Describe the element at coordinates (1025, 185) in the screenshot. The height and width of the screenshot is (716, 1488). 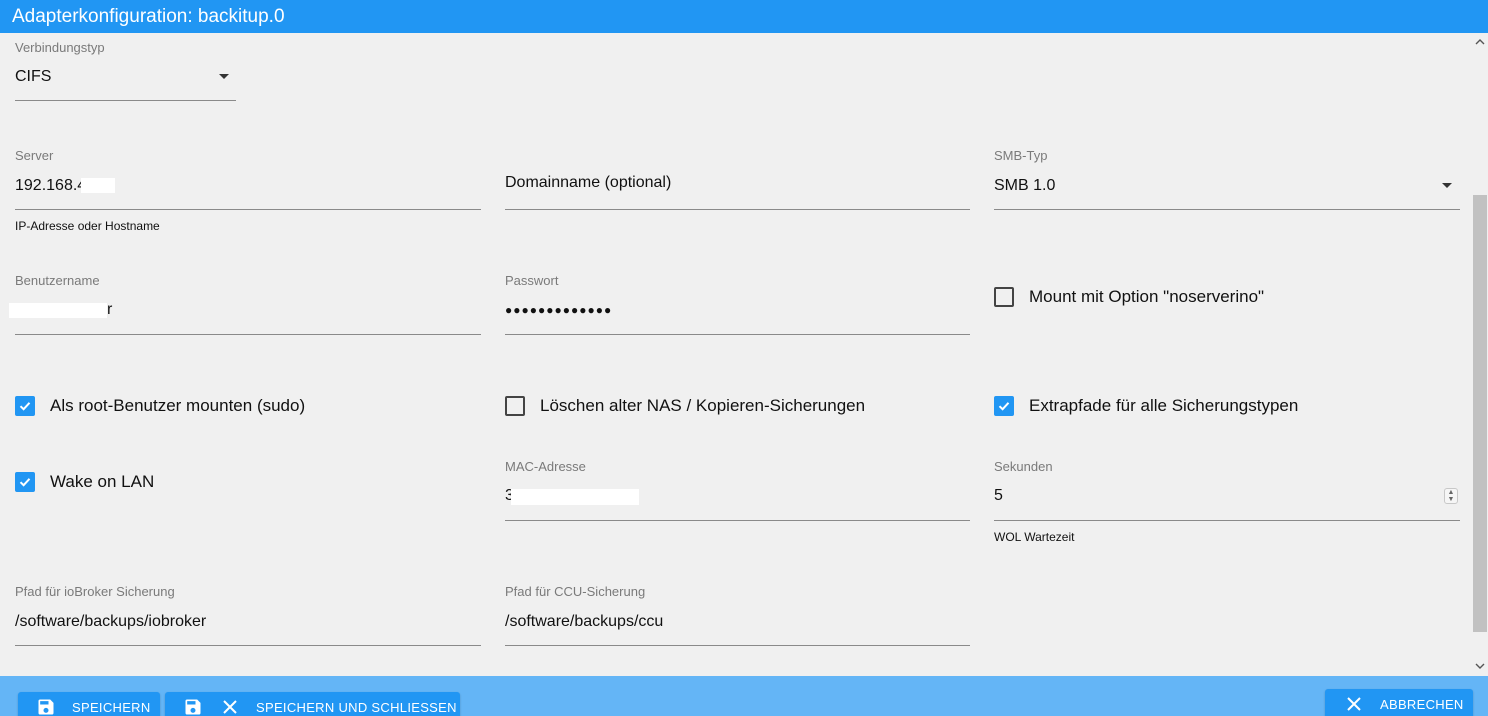
I see `smb-type-value: SMB 1.0` at that location.